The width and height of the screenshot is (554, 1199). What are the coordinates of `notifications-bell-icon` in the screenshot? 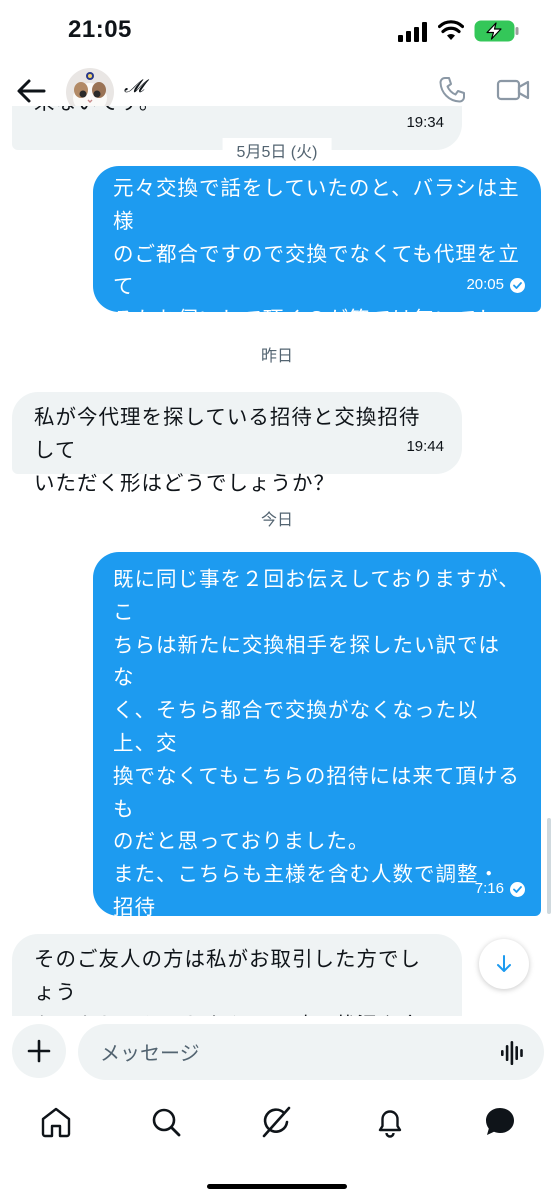 It's located at (390, 1122).